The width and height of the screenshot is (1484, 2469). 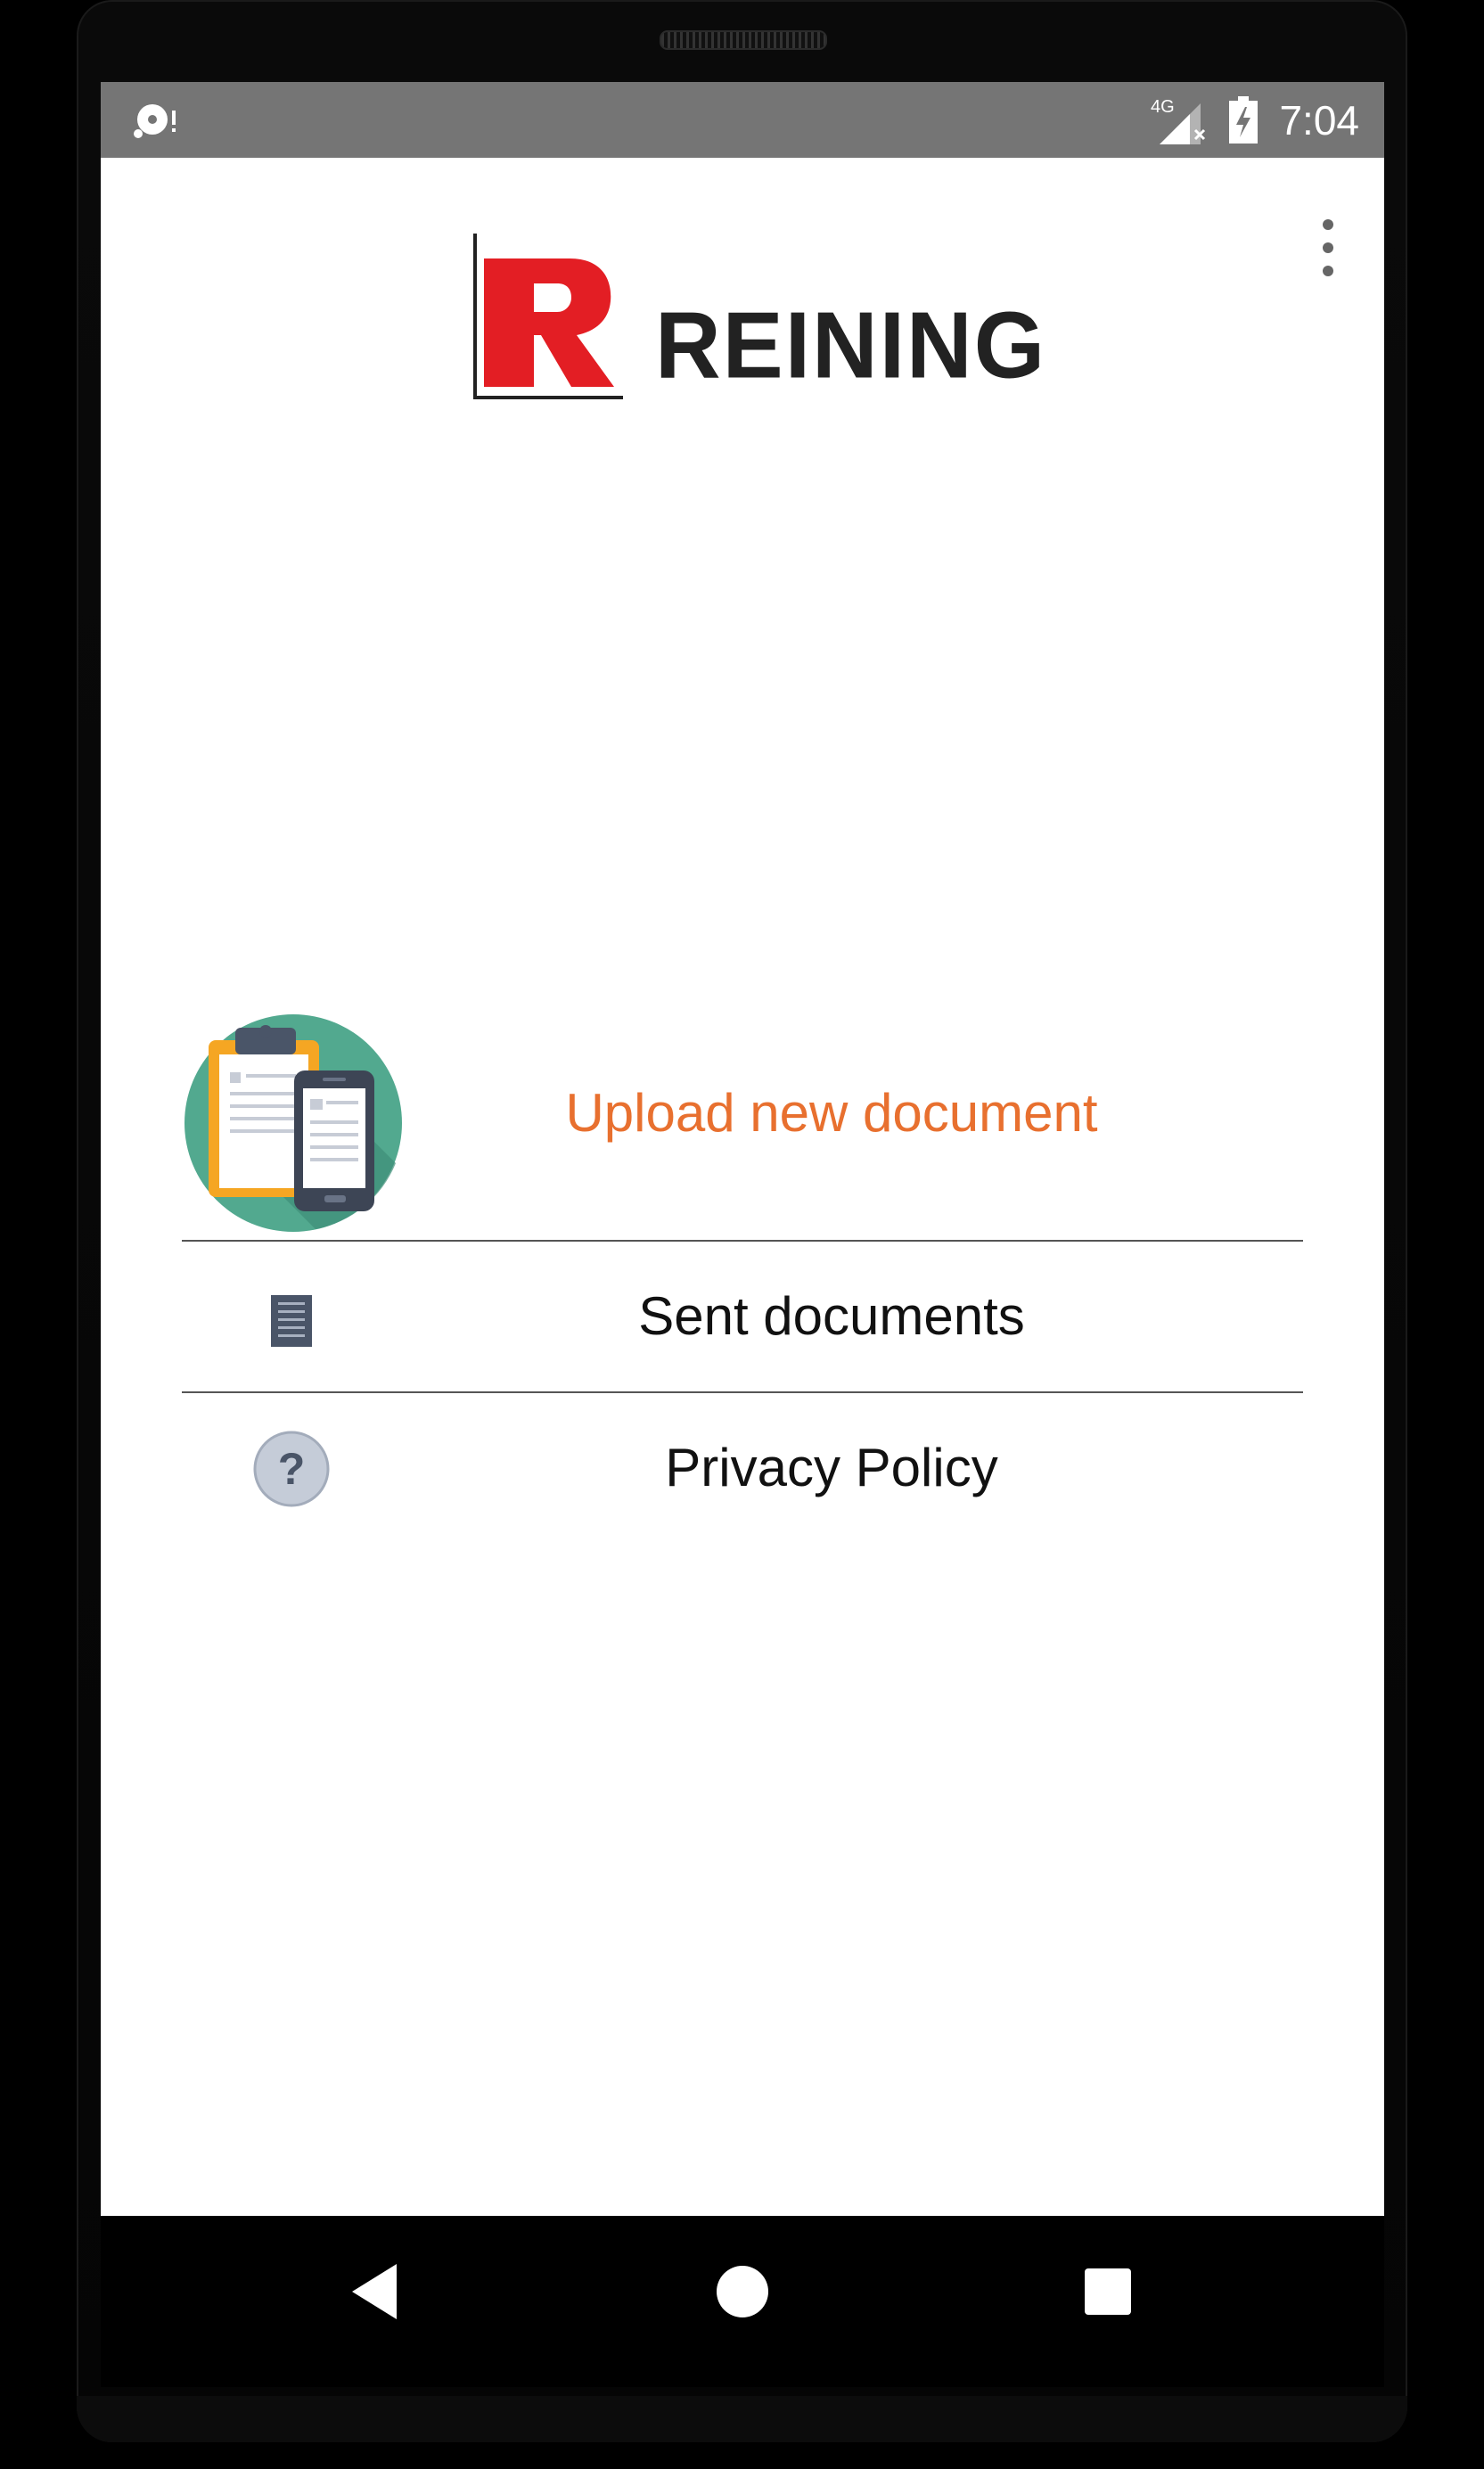 What do you see at coordinates (1328, 248) in the screenshot?
I see `overflow-menu-icon` at bounding box center [1328, 248].